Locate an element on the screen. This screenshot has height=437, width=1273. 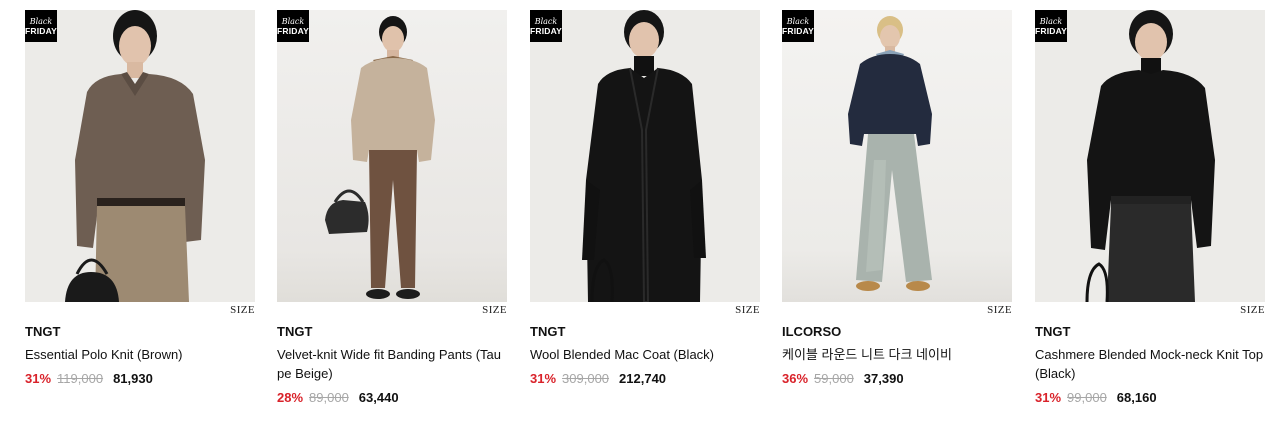
price-row: 31% 309,000 212,740 is located at coordinates (645, 378).